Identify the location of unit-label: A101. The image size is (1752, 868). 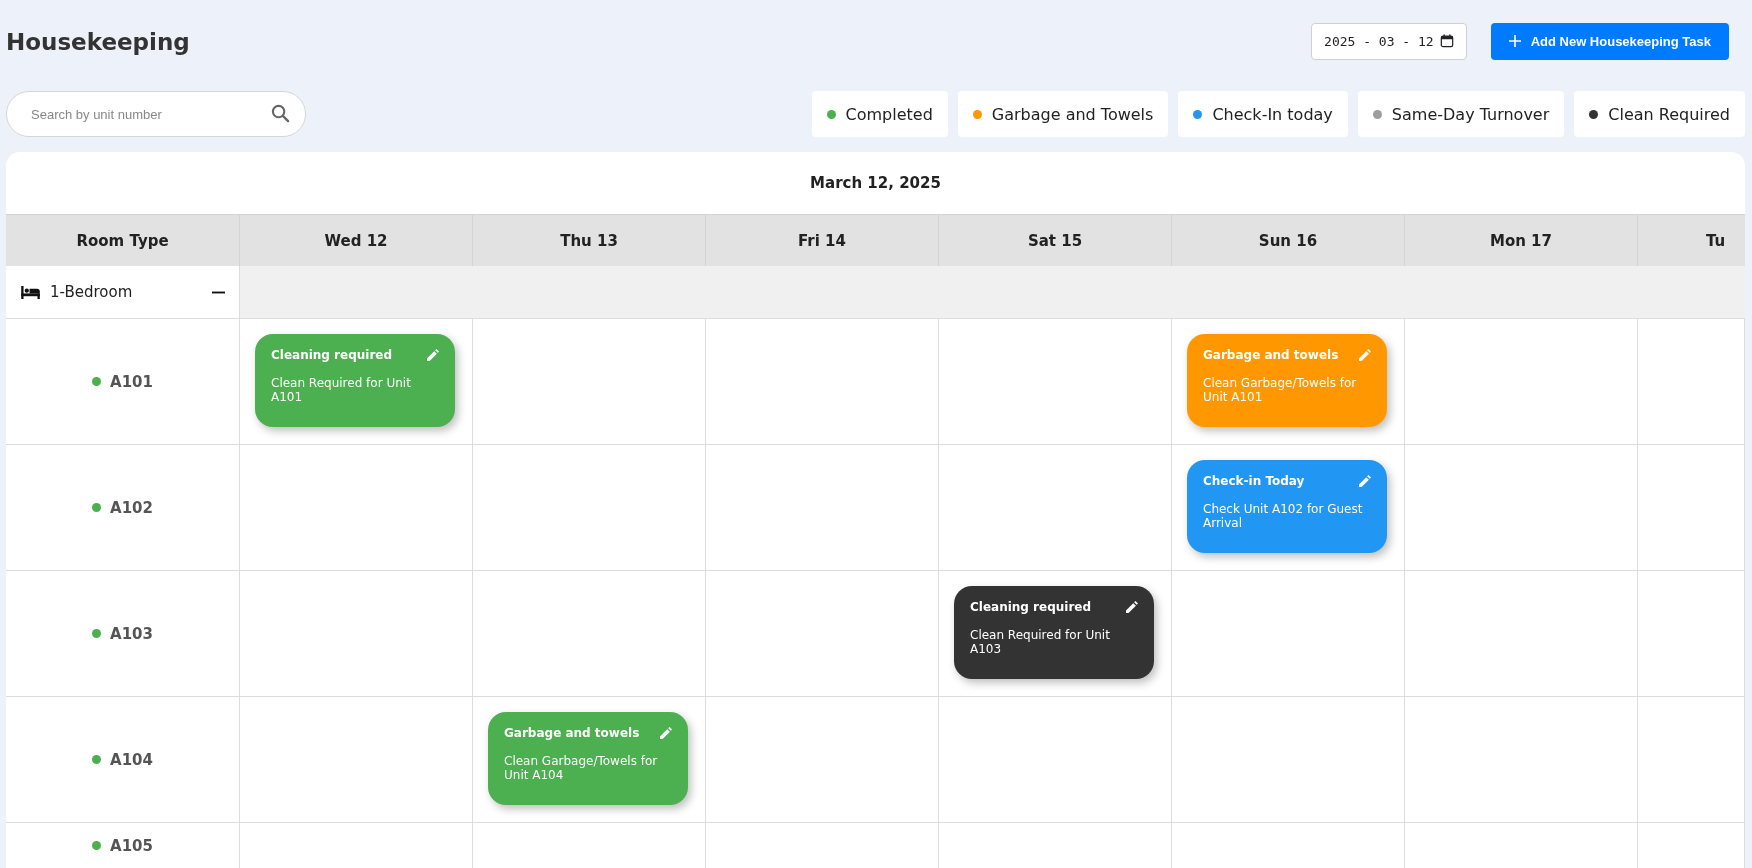
(131, 381).